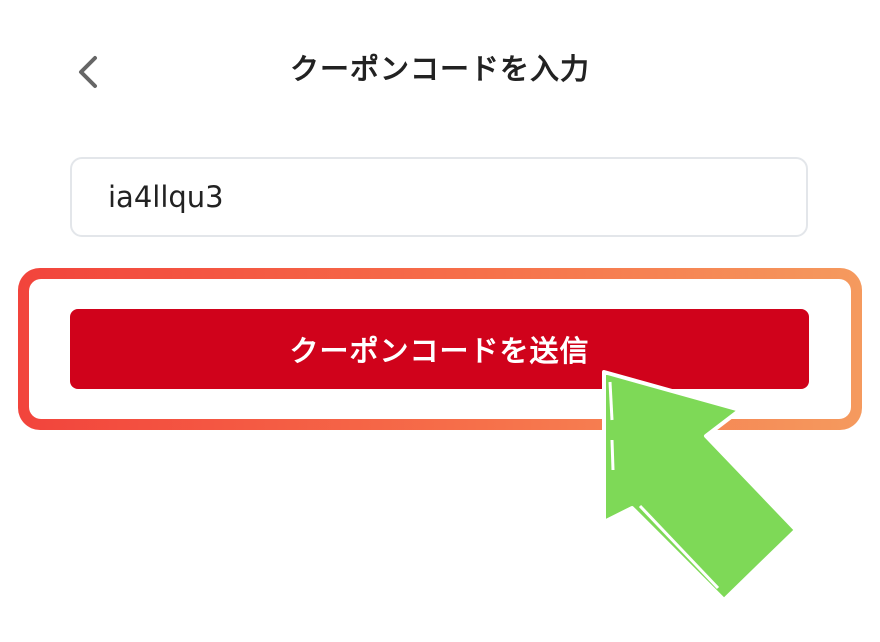  Describe the element at coordinates (439, 349) in the screenshot. I see `submit-coupon-button: クーポンコードを送信` at that location.